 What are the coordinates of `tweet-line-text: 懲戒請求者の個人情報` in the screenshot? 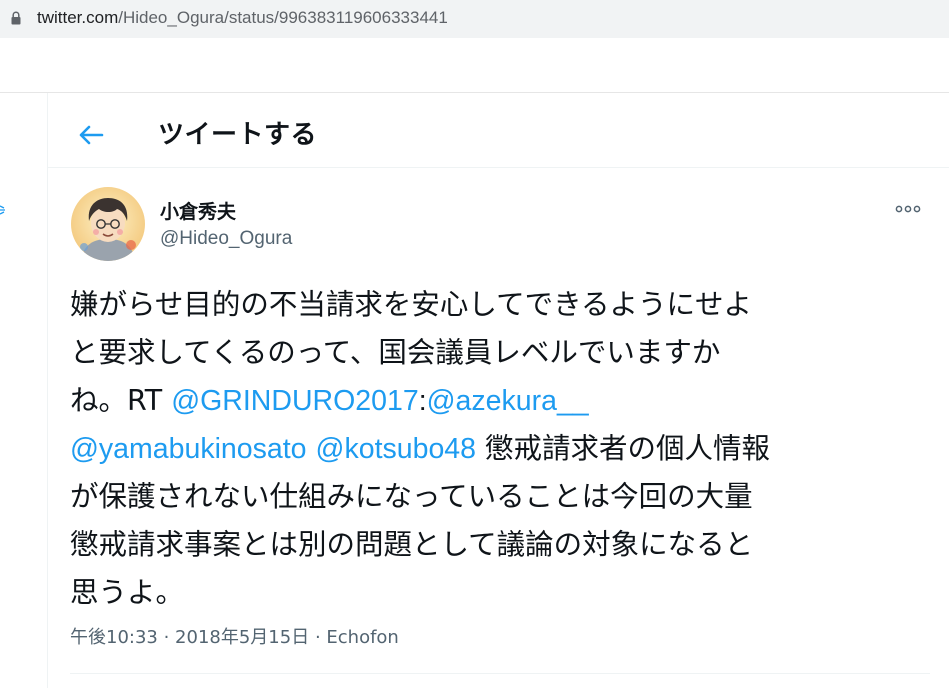 It's located at (623, 448).